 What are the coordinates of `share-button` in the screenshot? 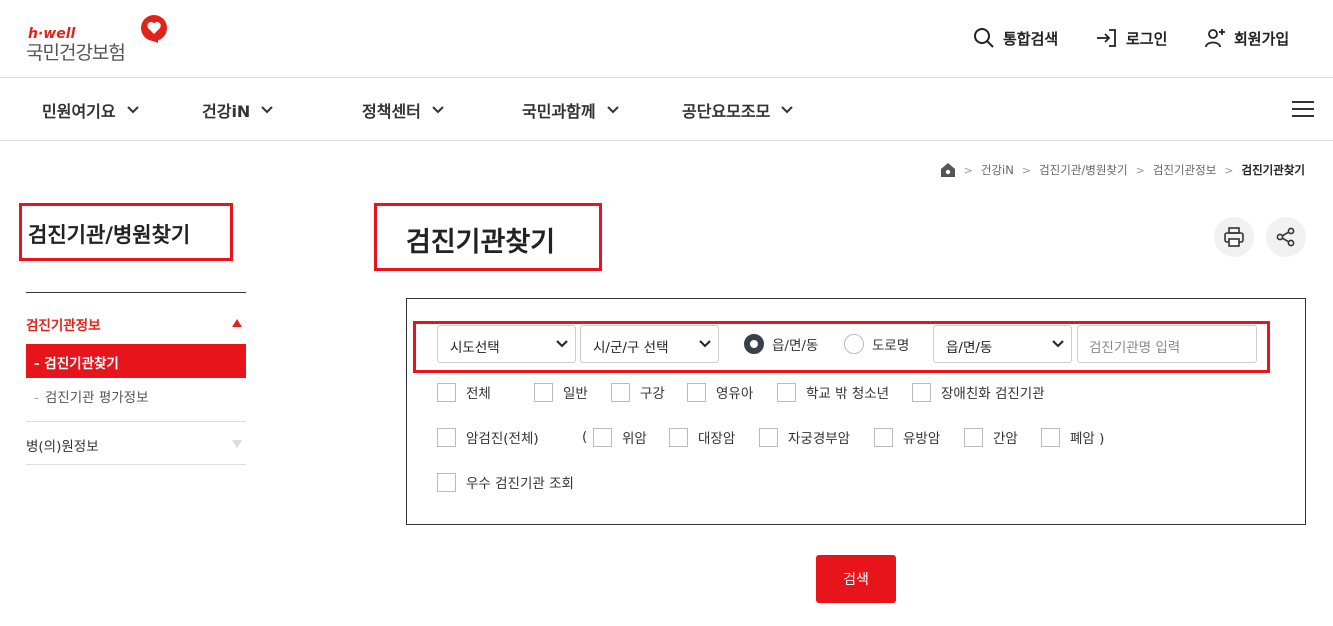 It's located at (1286, 237).